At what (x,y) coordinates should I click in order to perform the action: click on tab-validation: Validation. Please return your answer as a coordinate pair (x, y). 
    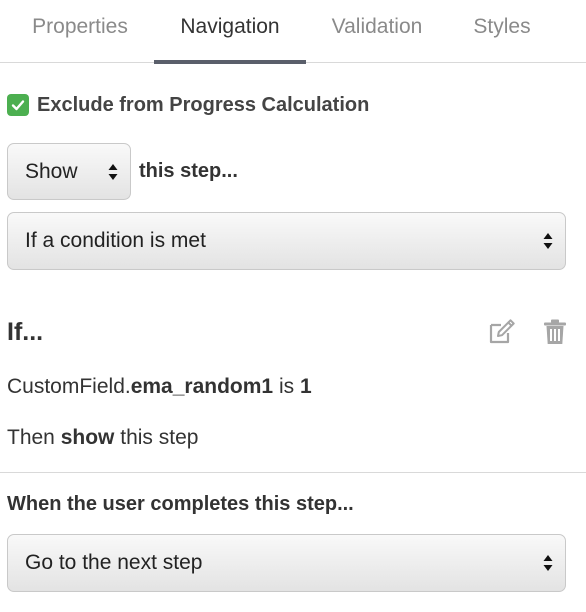
    Looking at the image, I should click on (377, 31).